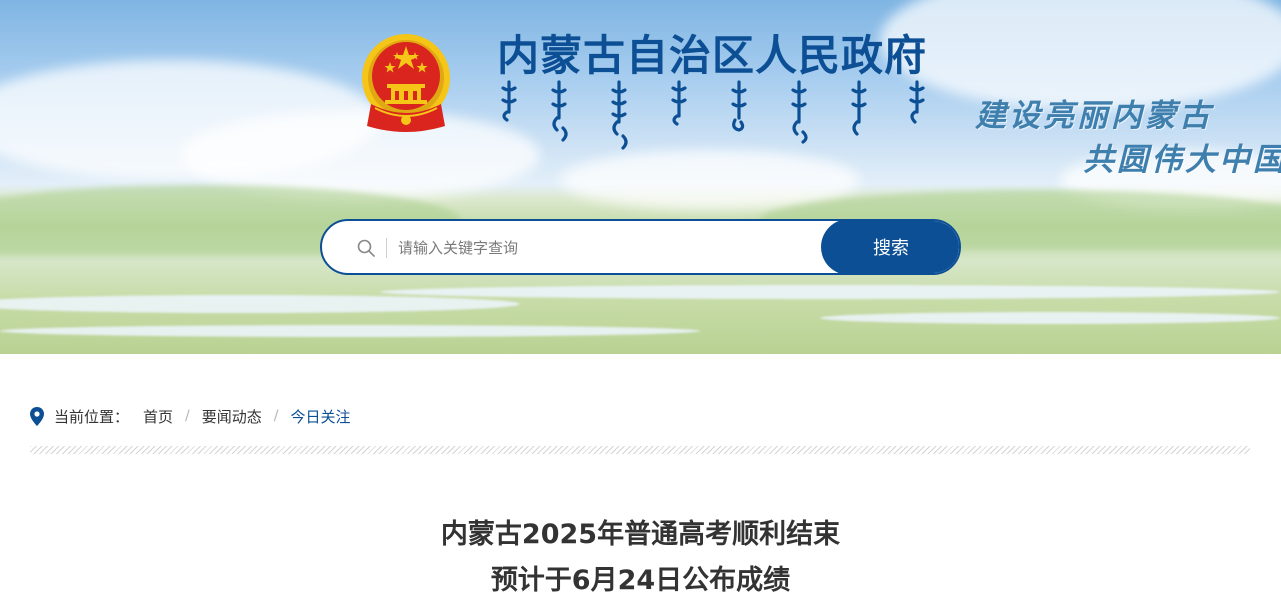  Describe the element at coordinates (386, 248) in the screenshot. I see `search-divider` at that location.